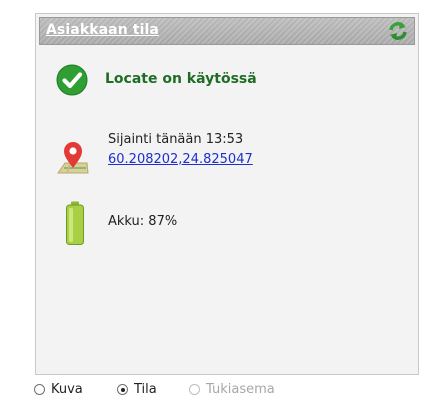  I want to click on radio-tila: Tila, so click(137, 389).